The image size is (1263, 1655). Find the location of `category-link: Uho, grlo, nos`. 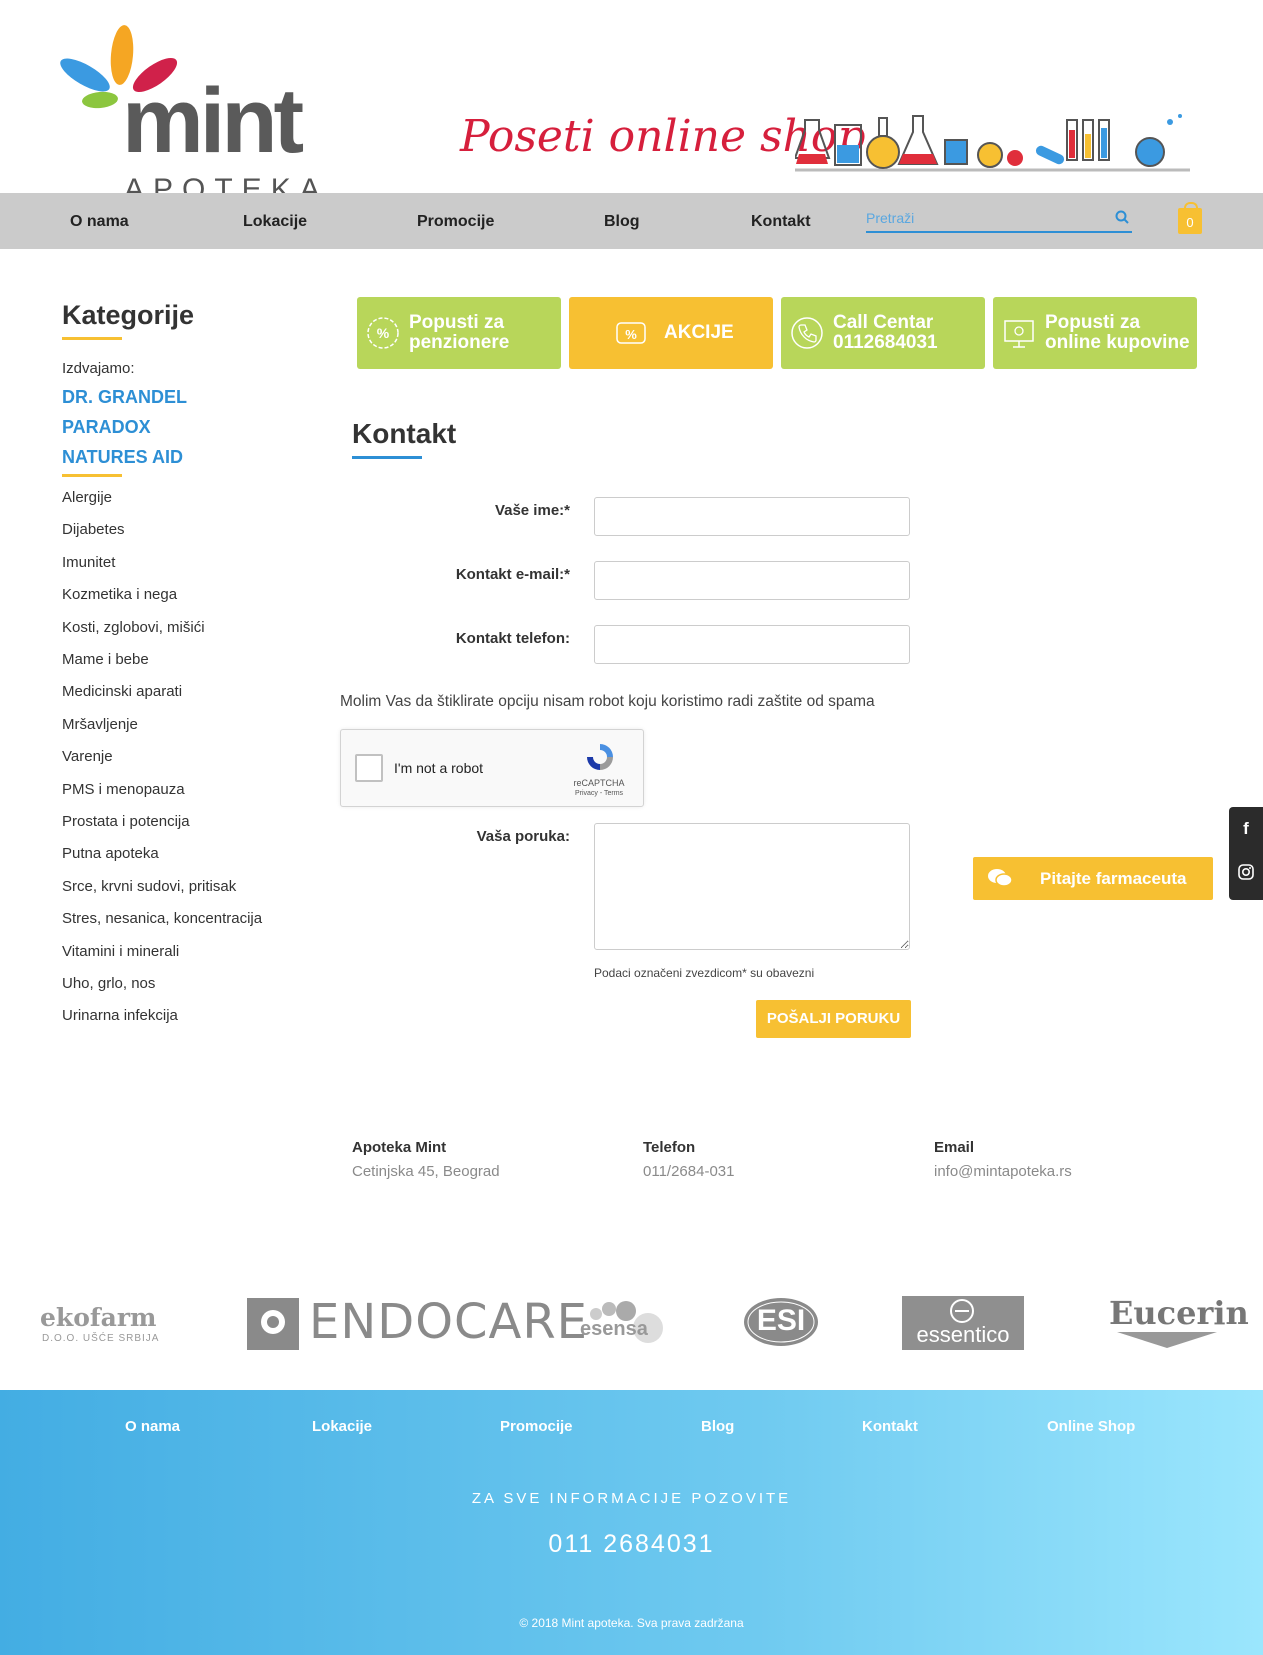

category-link: Uho, grlo, nos is located at coordinates (108, 983).